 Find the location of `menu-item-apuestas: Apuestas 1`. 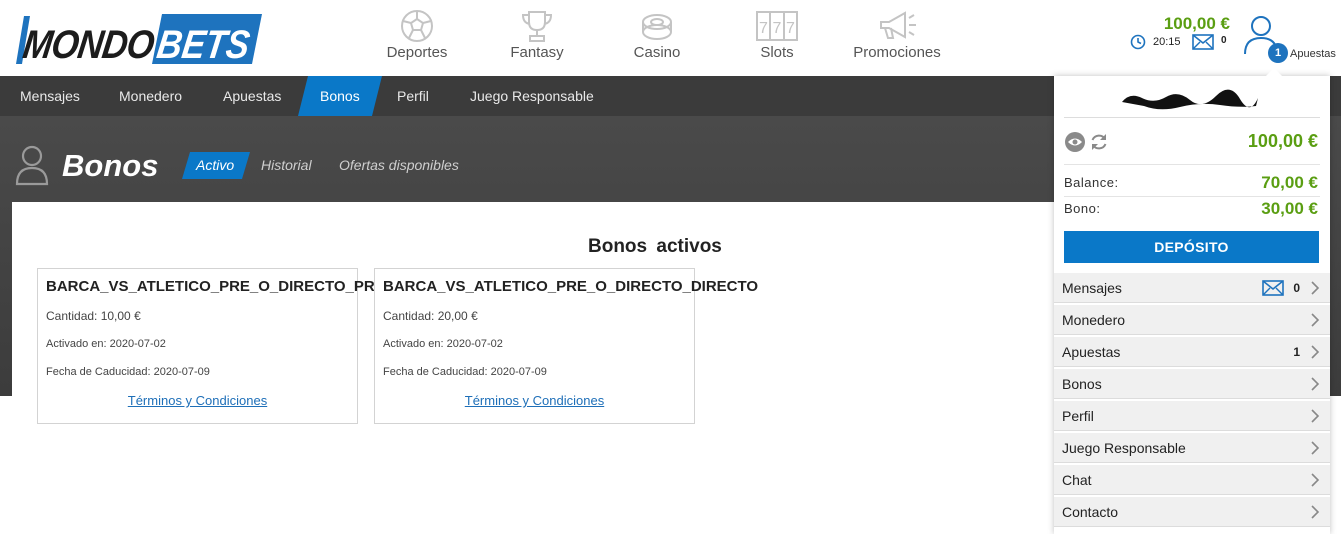

menu-item-apuestas: Apuestas 1 is located at coordinates (1192, 351).